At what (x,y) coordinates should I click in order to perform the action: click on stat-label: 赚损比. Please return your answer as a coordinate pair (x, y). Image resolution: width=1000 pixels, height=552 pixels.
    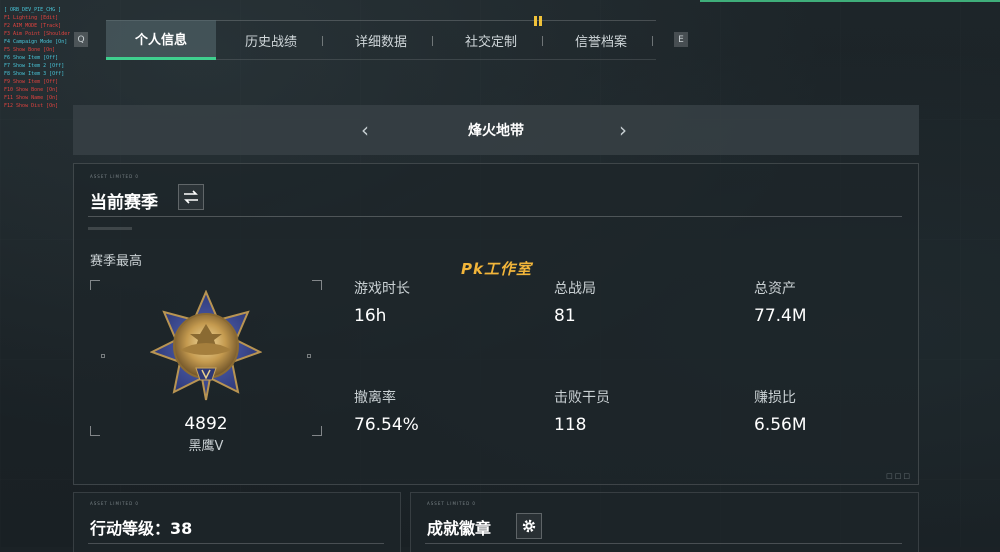
    Looking at the image, I should click on (775, 398).